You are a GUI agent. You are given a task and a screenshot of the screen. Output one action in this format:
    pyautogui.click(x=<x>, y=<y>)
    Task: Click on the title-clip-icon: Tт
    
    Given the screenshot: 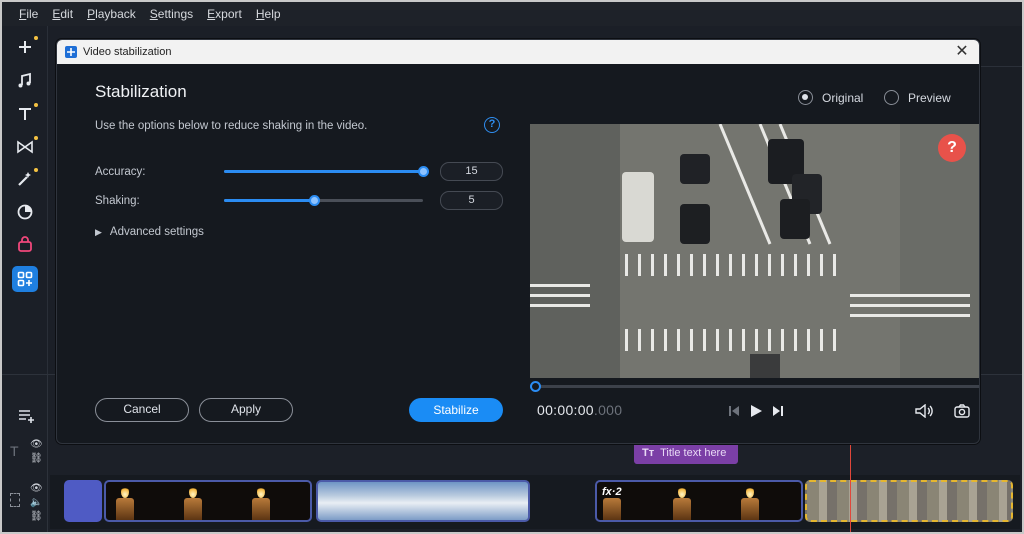 What is the action you would take?
    pyautogui.click(x=648, y=453)
    